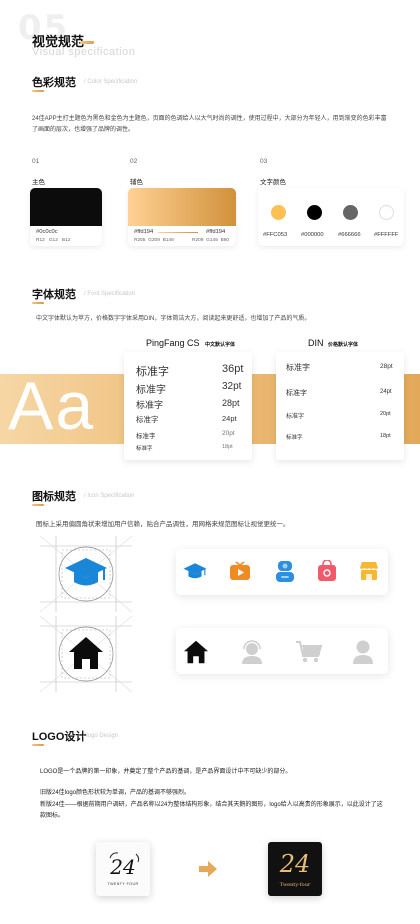 The image size is (420, 924). What do you see at coordinates (54, 295) in the screenshot?
I see `font-section-title: 字体规范` at bounding box center [54, 295].